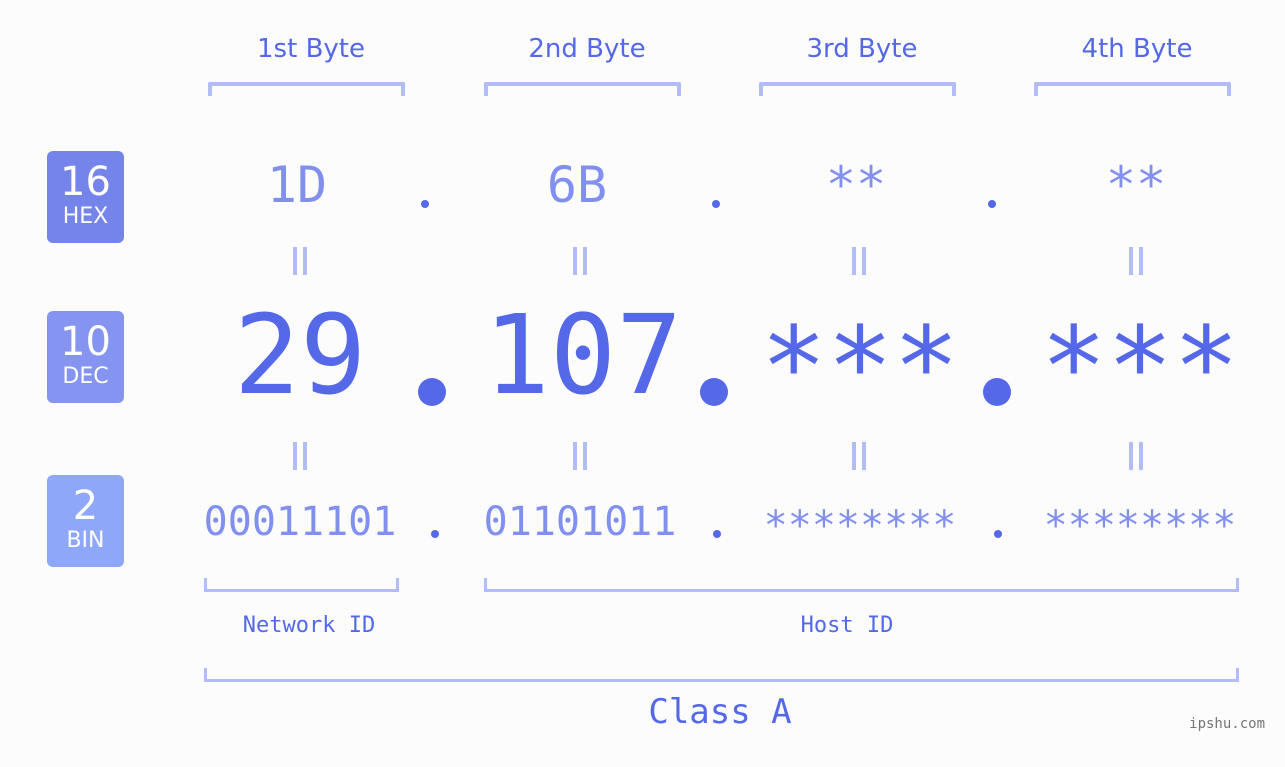  I want to click on bin-badge: 2 BIN, so click(85, 521).